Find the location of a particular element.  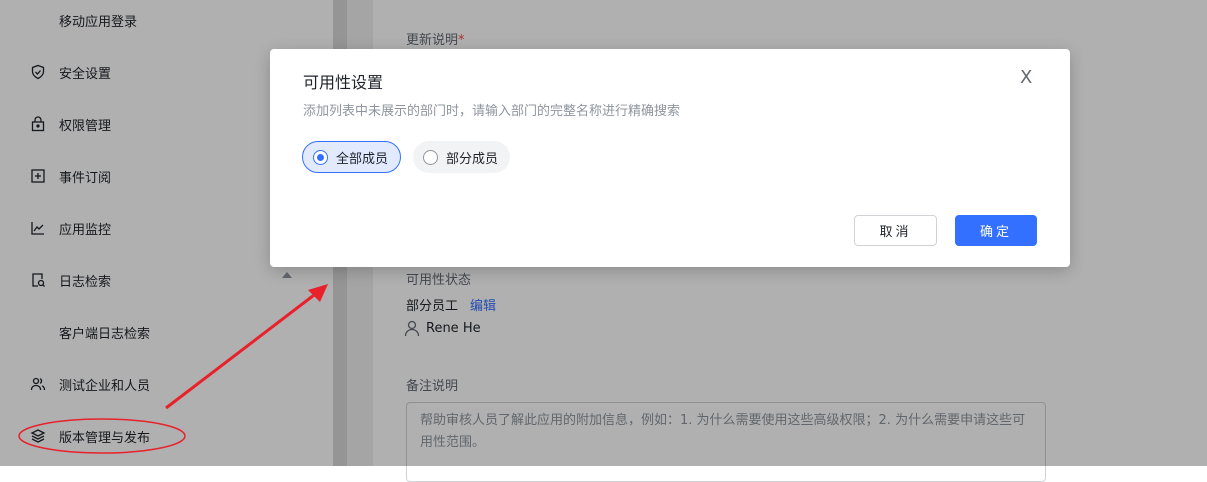

annotation-layer is located at coordinates (173, 369).